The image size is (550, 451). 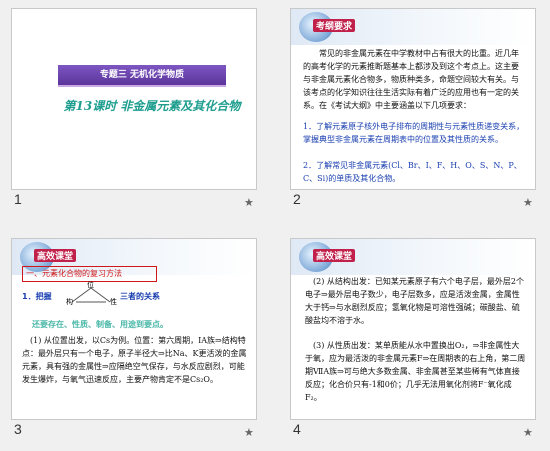 I want to click on slide-number: 4, so click(x=297, y=429).